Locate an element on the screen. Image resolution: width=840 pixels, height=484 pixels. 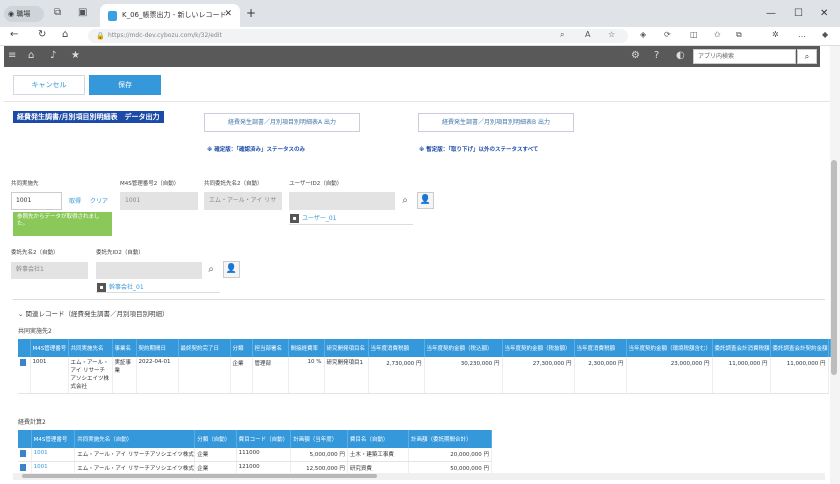
column-header: 委託調査会計消費税額 is located at coordinates (741, 348).